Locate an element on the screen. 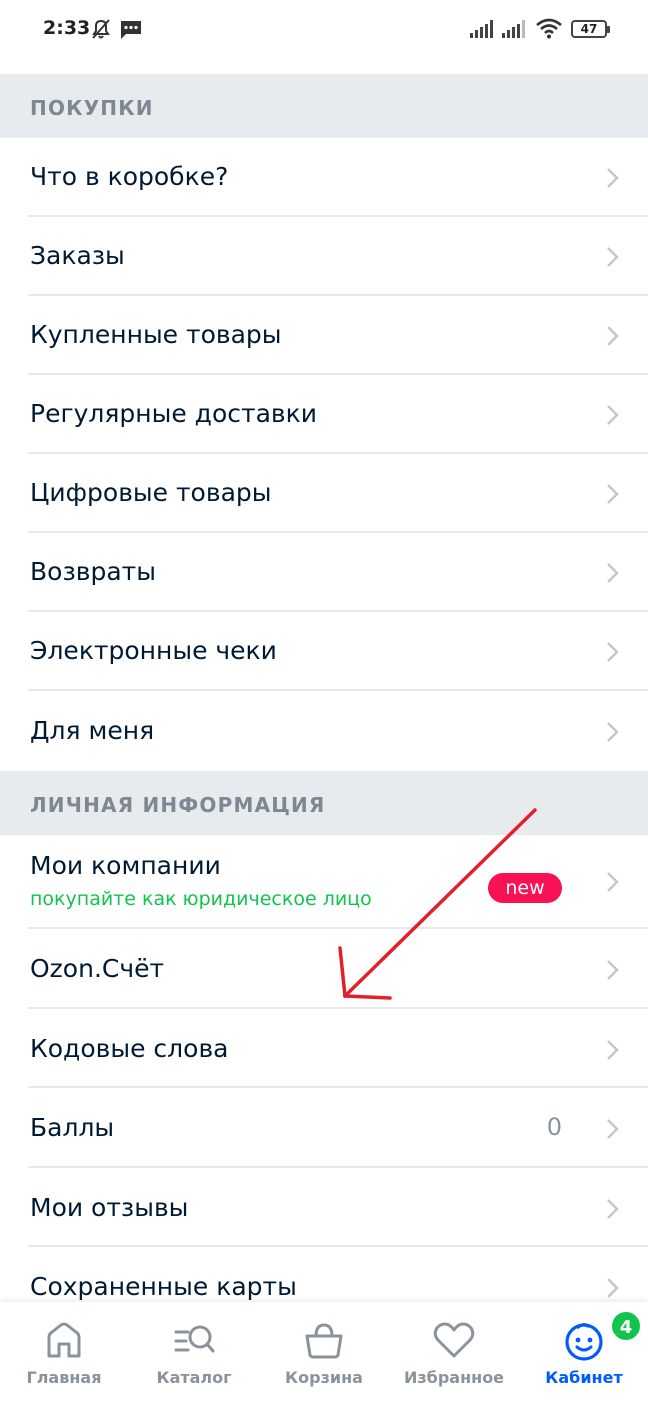 This screenshot has width=648, height=1404. menu-item-label: Что в коробке? is located at coordinates (129, 176).